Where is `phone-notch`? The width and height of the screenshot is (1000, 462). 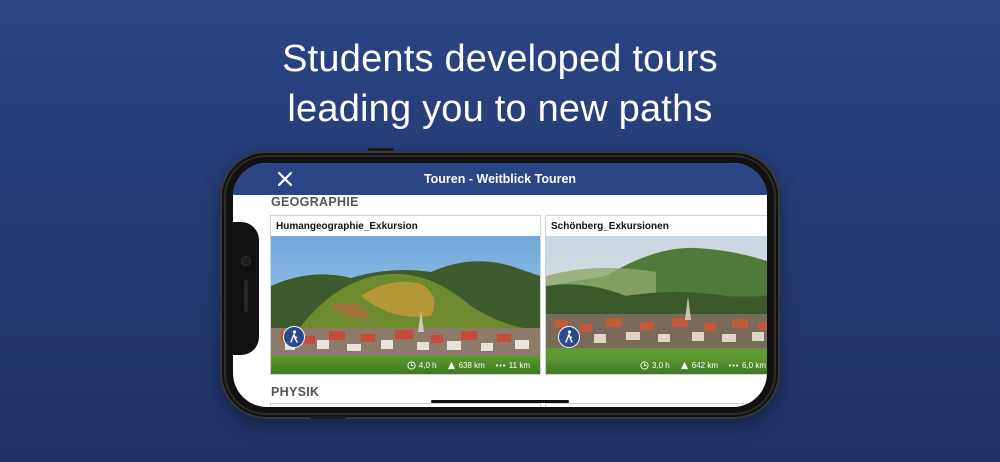
phone-notch is located at coordinates (246, 288).